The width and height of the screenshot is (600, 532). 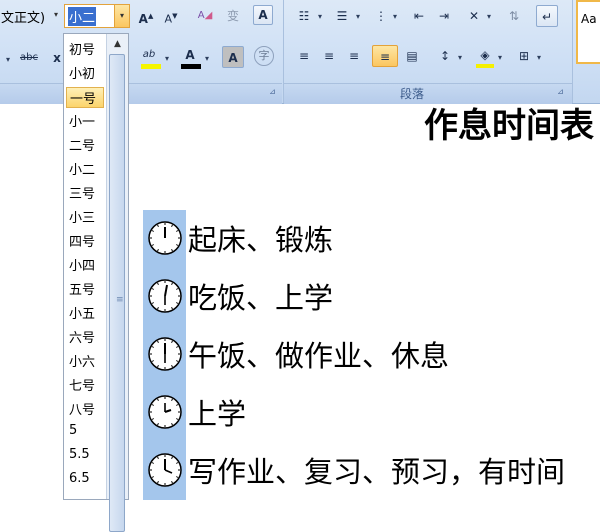 What do you see at coordinates (149, 55) in the screenshot?
I see `highlight-button: ab` at bounding box center [149, 55].